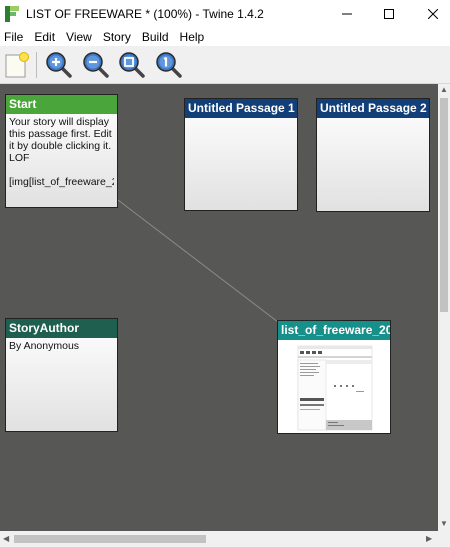 Image resolution: width=450 pixels, height=547 pixels. What do you see at coordinates (334, 386) in the screenshot?
I see `image-thumbnail` at bounding box center [334, 386].